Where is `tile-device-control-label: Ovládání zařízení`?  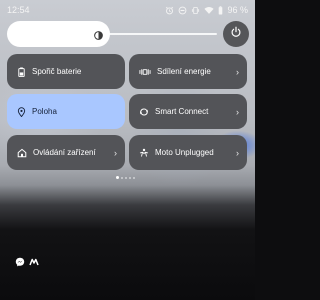
tile-device-control-label: Ovládání zařízení is located at coordinates (64, 152).